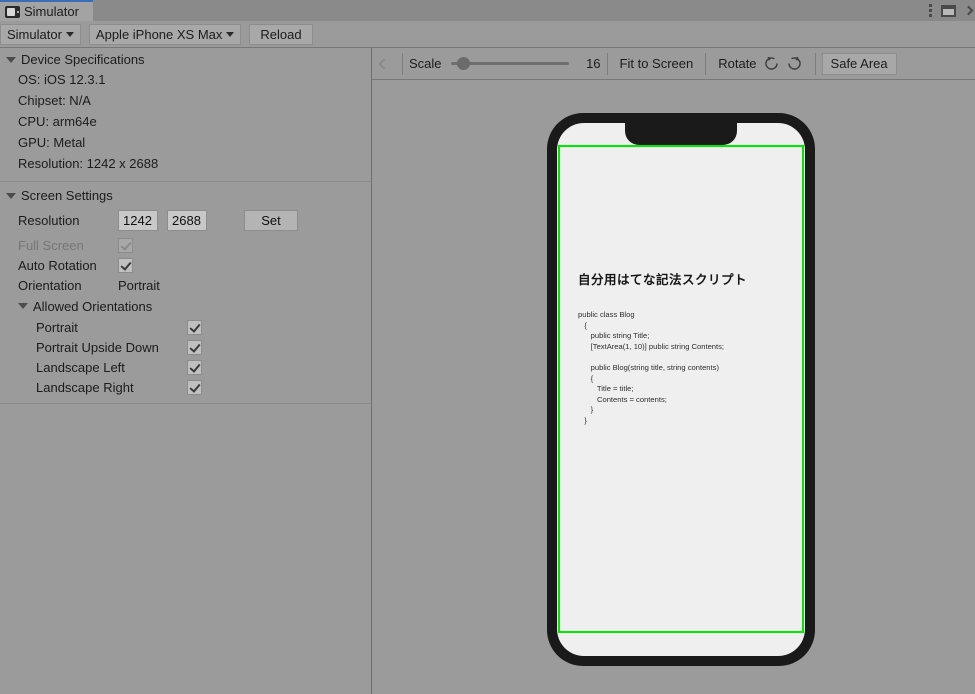 The width and height of the screenshot is (975, 694). Describe the element at coordinates (425, 63) in the screenshot. I see `scale-label: Scale` at that location.